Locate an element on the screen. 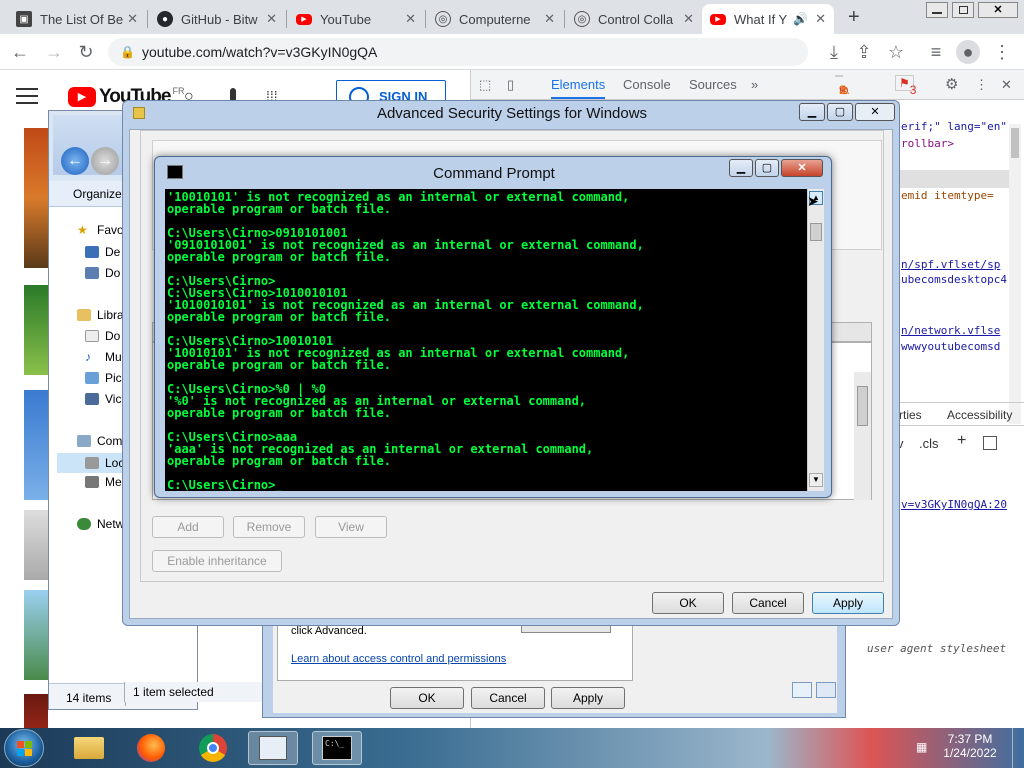 The height and width of the screenshot is (768, 1024). minimize-button is located at coordinates (937, 10).